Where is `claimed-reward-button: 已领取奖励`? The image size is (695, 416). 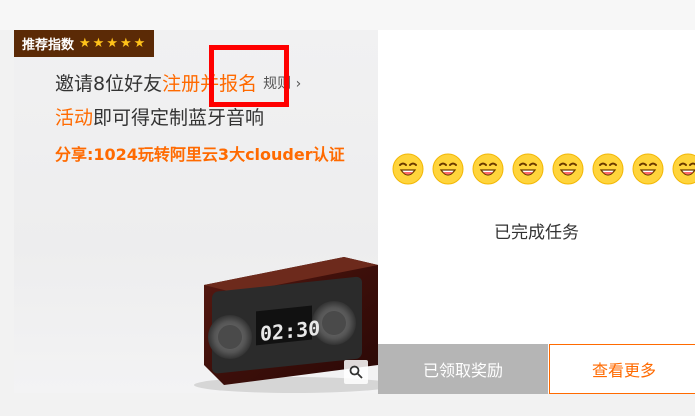 claimed-reward-button: 已领取奖励 is located at coordinates (463, 369).